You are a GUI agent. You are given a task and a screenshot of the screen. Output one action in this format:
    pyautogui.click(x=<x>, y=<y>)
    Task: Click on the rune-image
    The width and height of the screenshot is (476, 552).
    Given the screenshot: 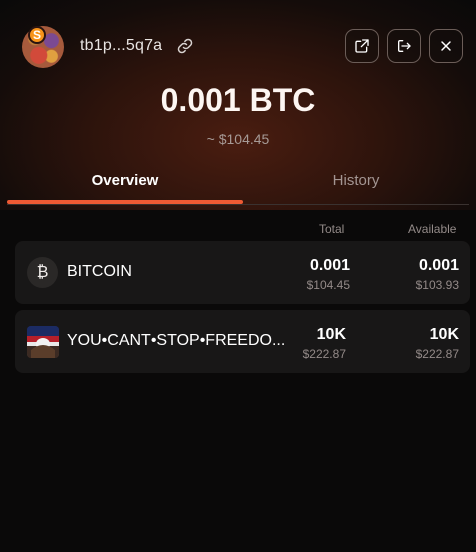 What is the action you would take?
    pyautogui.click(x=43, y=342)
    